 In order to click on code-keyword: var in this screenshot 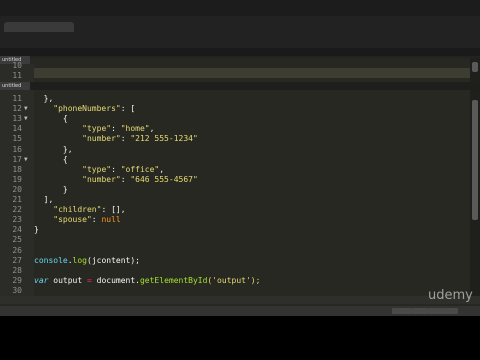, I will do `click(41, 280)`.